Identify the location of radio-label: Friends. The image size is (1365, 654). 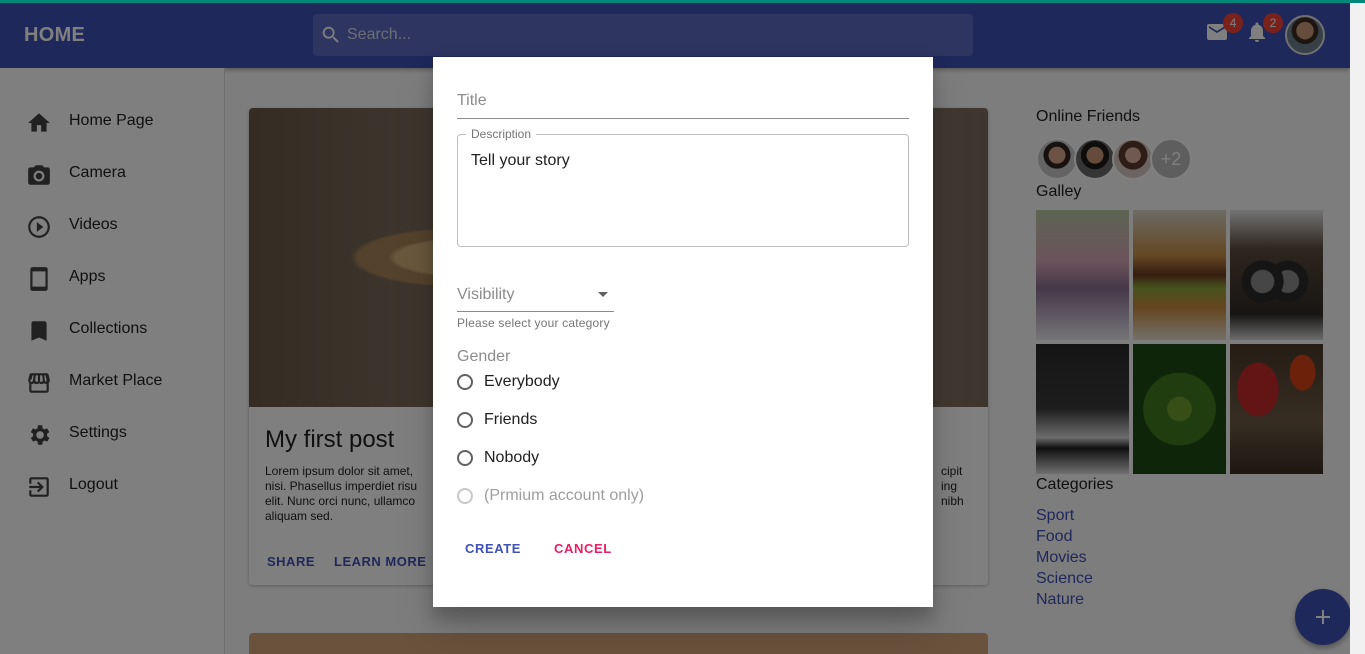
(511, 419).